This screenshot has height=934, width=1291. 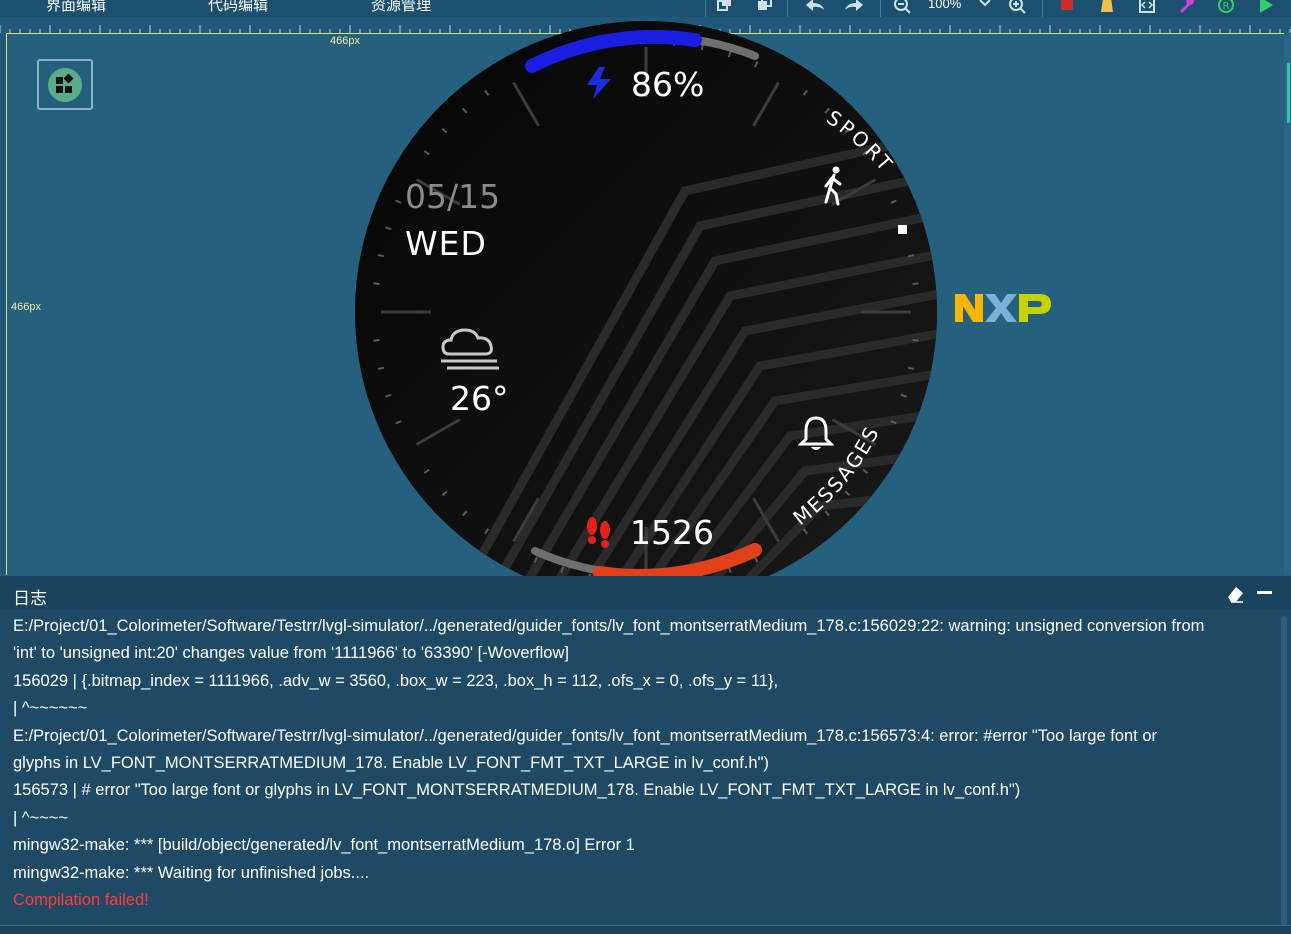 I want to click on log-title: 日志, so click(x=30, y=599).